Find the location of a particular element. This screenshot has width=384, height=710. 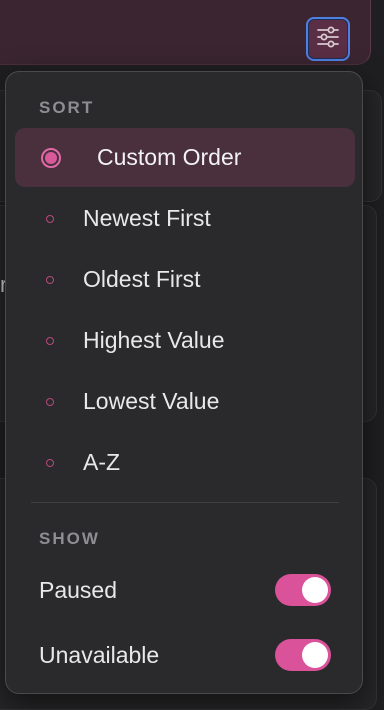

sort-option-newest-first: Newest First is located at coordinates (185, 218).